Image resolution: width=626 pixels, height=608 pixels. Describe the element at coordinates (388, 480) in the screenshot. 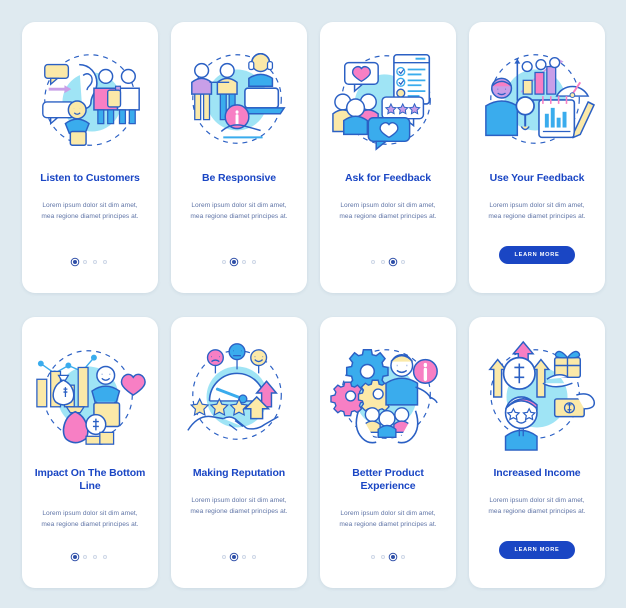

I see `card-title: Better Product Experience` at that location.